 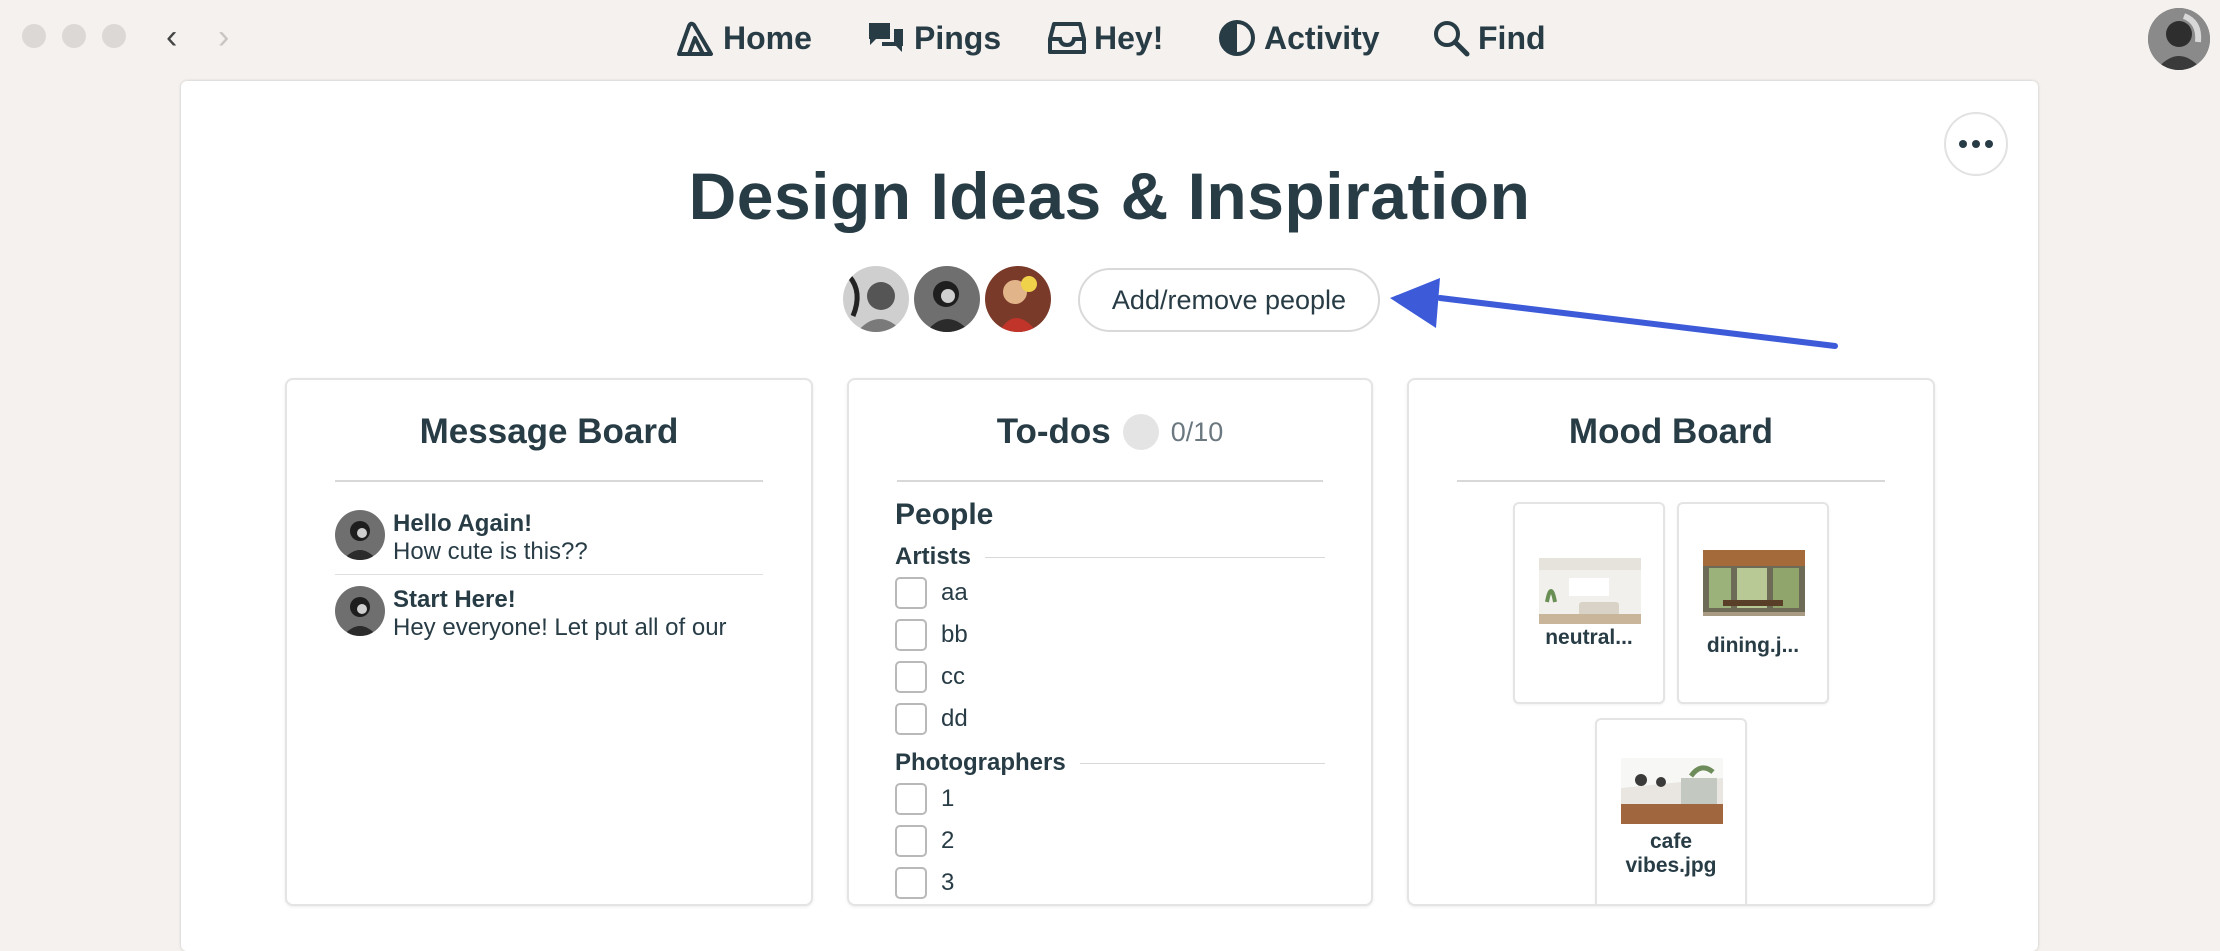 I want to click on todo-group-photographers: Photographers, so click(x=1110, y=763).